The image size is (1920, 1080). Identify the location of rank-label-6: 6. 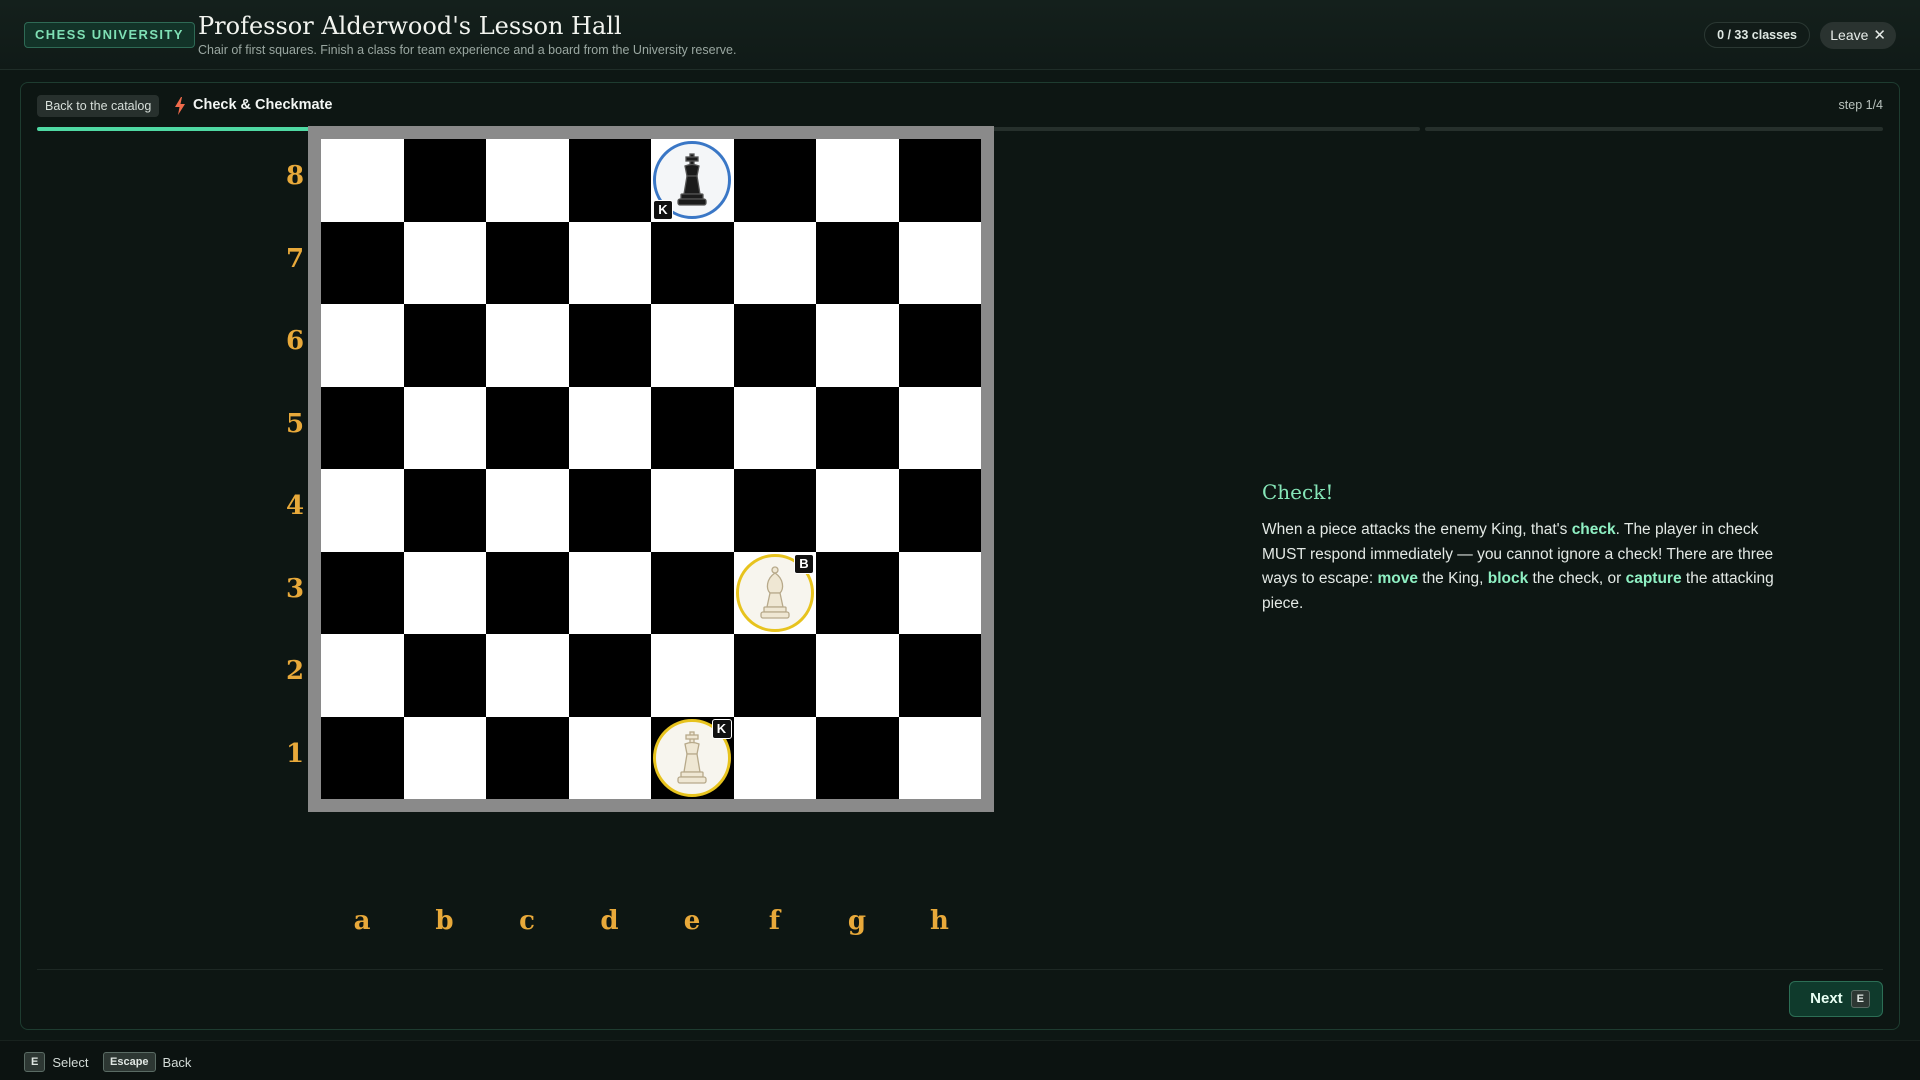
(295, 341).